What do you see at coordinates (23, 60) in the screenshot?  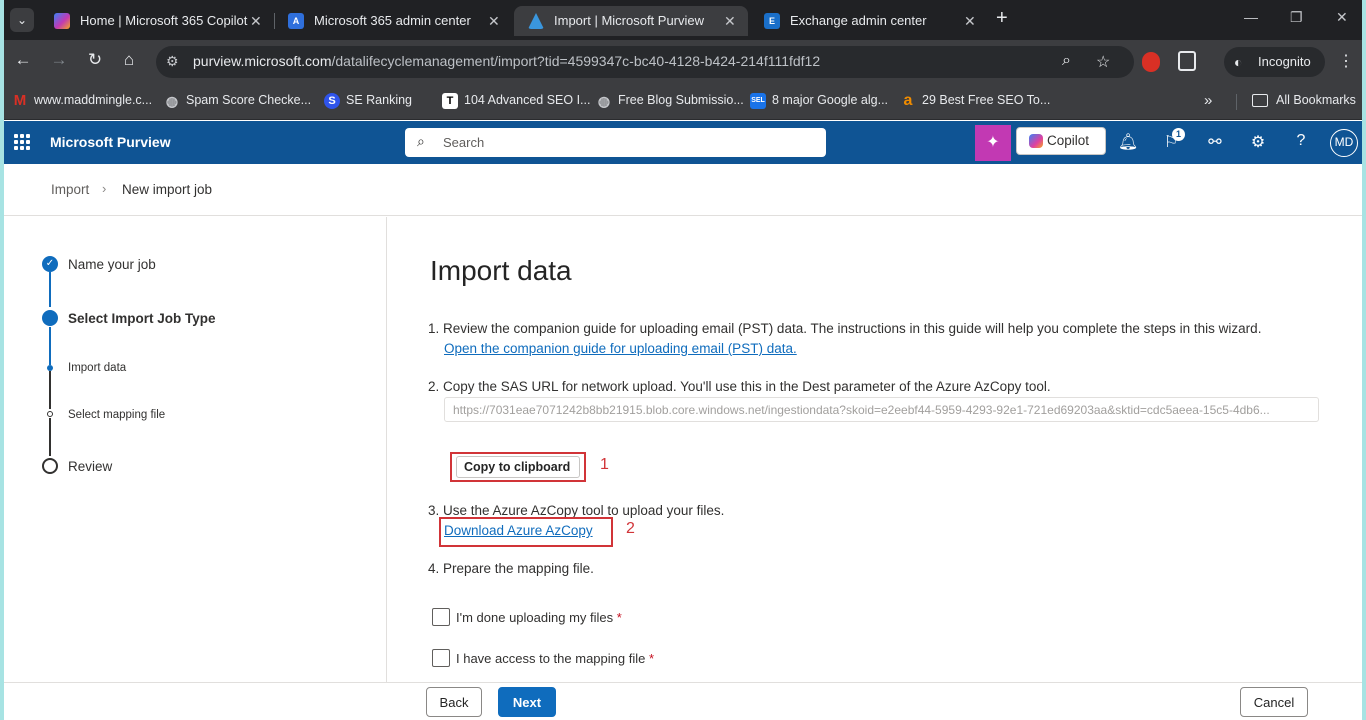 I see `back-arrow-icon: ←` at bounding box center [23, 60].